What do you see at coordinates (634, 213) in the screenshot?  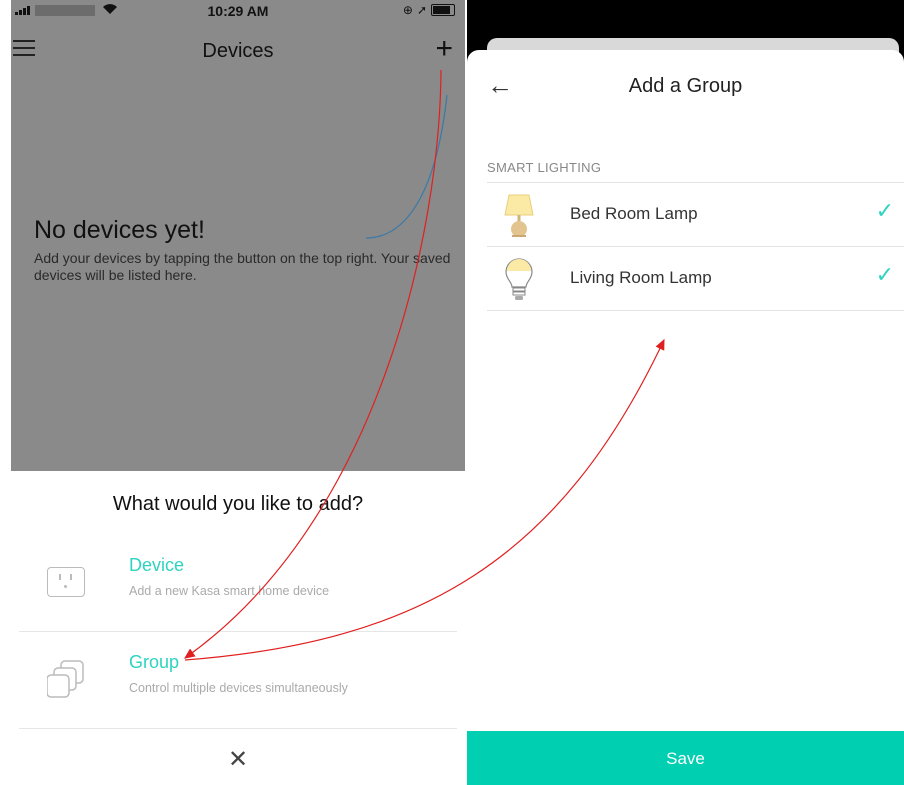 I see `device-name: Bed Room Lamp` at bounding box center [634, 213].